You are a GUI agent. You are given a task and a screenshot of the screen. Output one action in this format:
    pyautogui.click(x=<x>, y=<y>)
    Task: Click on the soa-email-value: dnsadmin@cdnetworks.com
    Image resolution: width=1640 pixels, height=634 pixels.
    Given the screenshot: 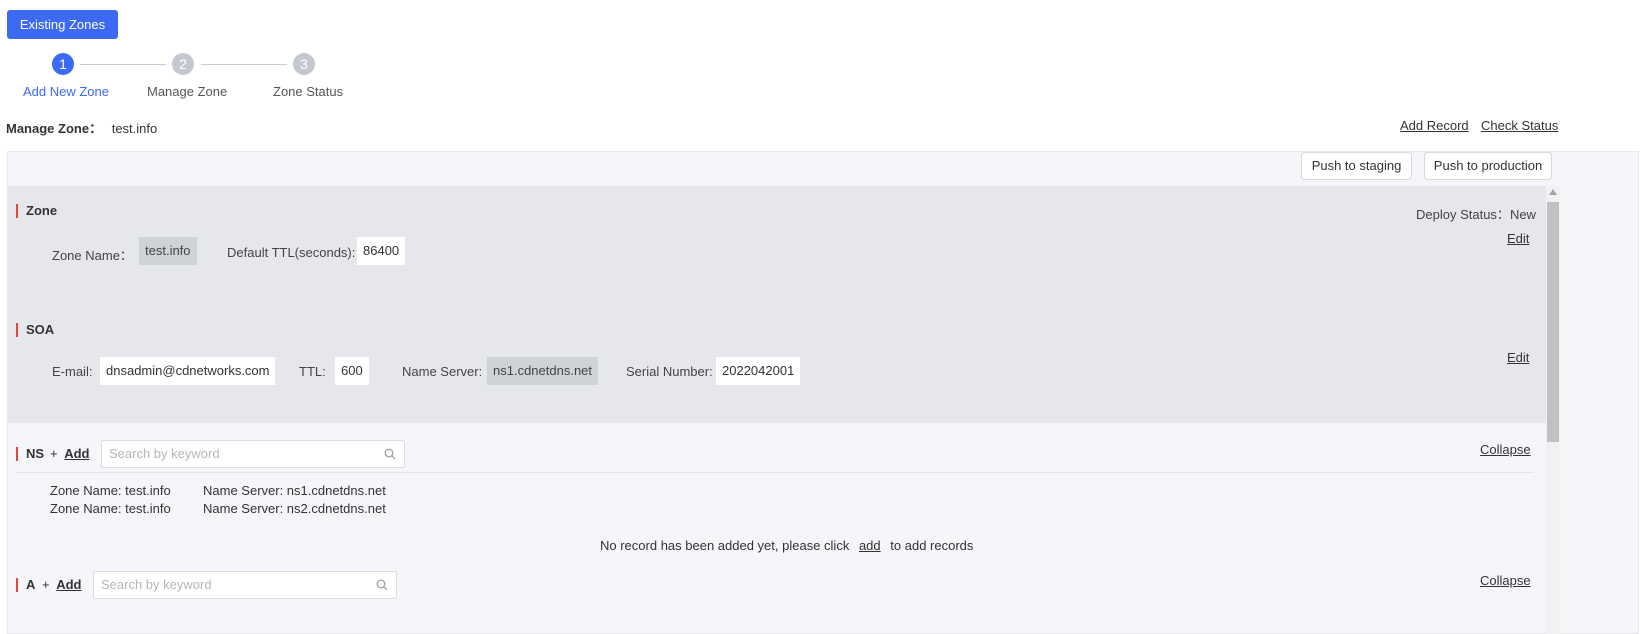 What is the action you would take?
    pyautogui.click(x=188, y=371)
    